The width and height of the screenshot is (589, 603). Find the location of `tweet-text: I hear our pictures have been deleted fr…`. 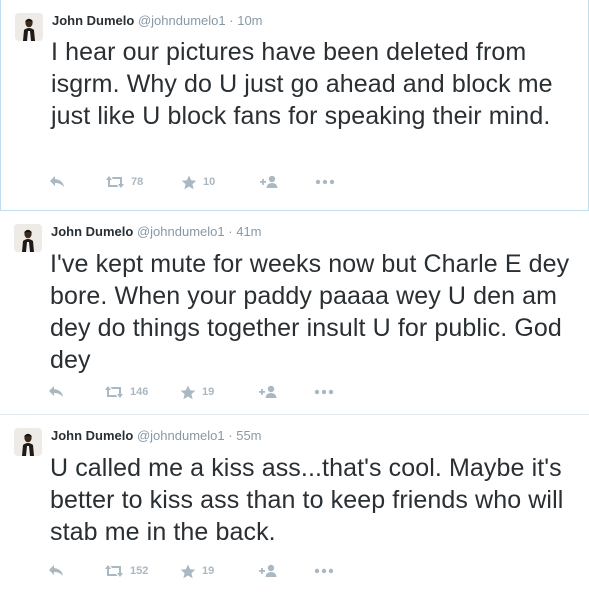

tweet-text: I hear our pictures have been deleted fr… is located at coordinates (302, 84).